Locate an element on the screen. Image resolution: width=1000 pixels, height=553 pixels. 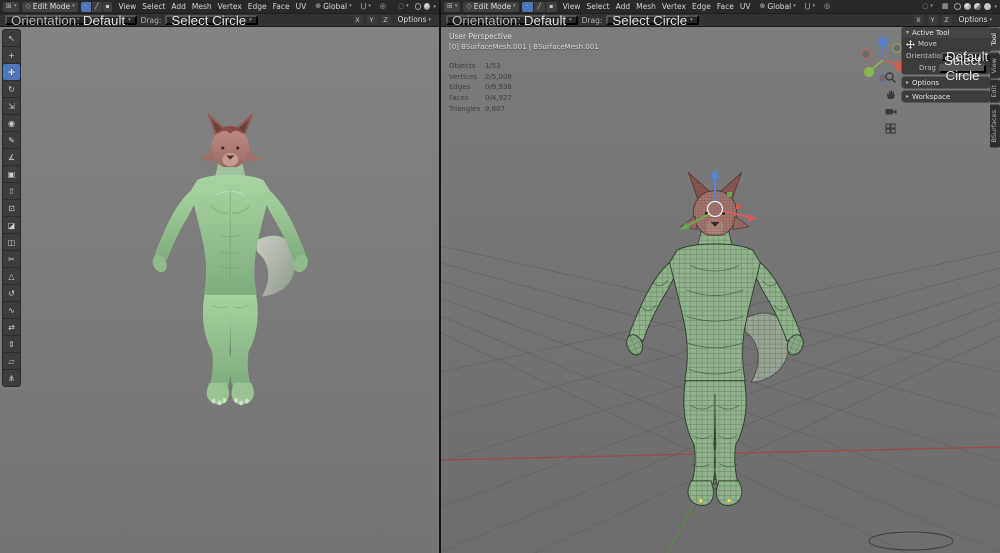
tool-smooth: ∿ is located at coordinates (11, 310).